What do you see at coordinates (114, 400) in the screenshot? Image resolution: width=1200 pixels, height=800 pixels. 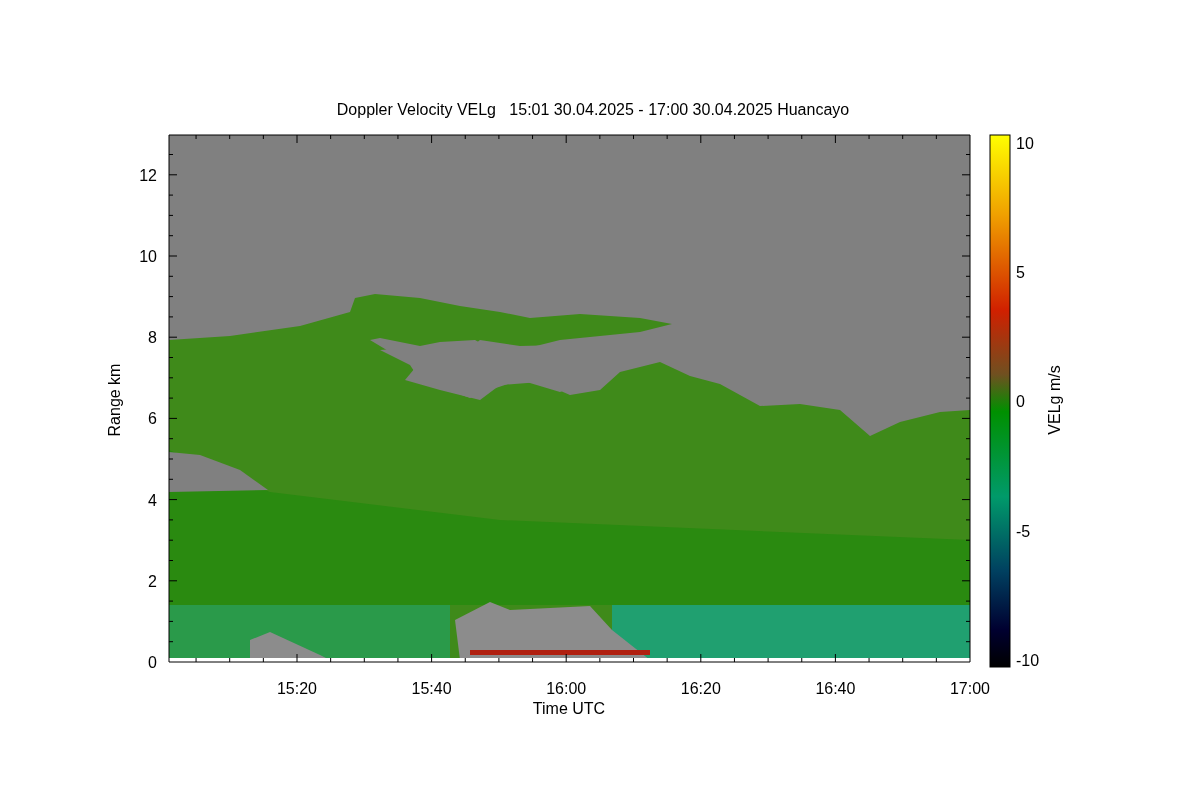 I see `y-axis-label: Range km` at bounding box center [114, 400].